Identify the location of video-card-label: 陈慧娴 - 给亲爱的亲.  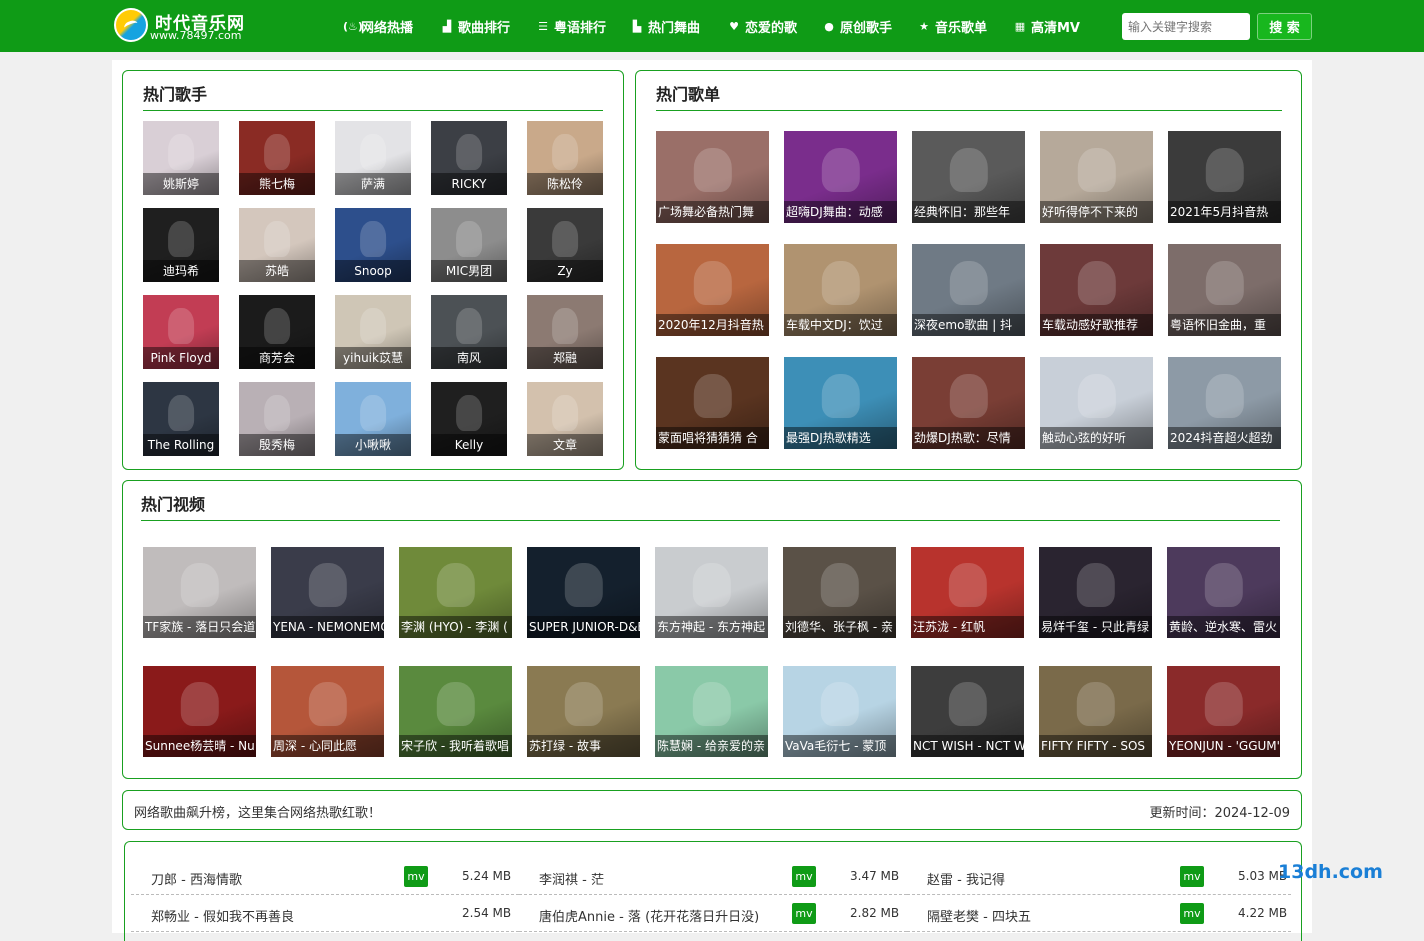
(711, 746).